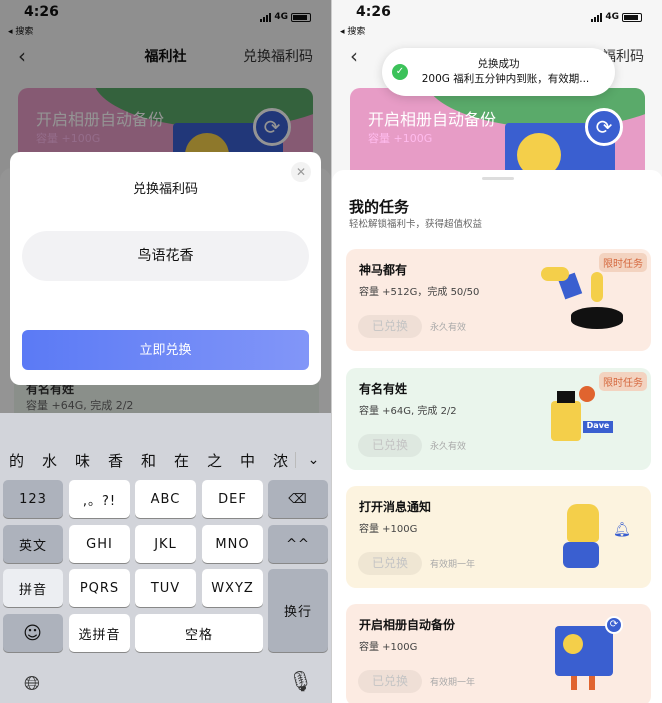 The image size is (662, 703). Describe the element at coordinates (373, 12) in the screenshot. I see `status-time: 4:26` at that location.